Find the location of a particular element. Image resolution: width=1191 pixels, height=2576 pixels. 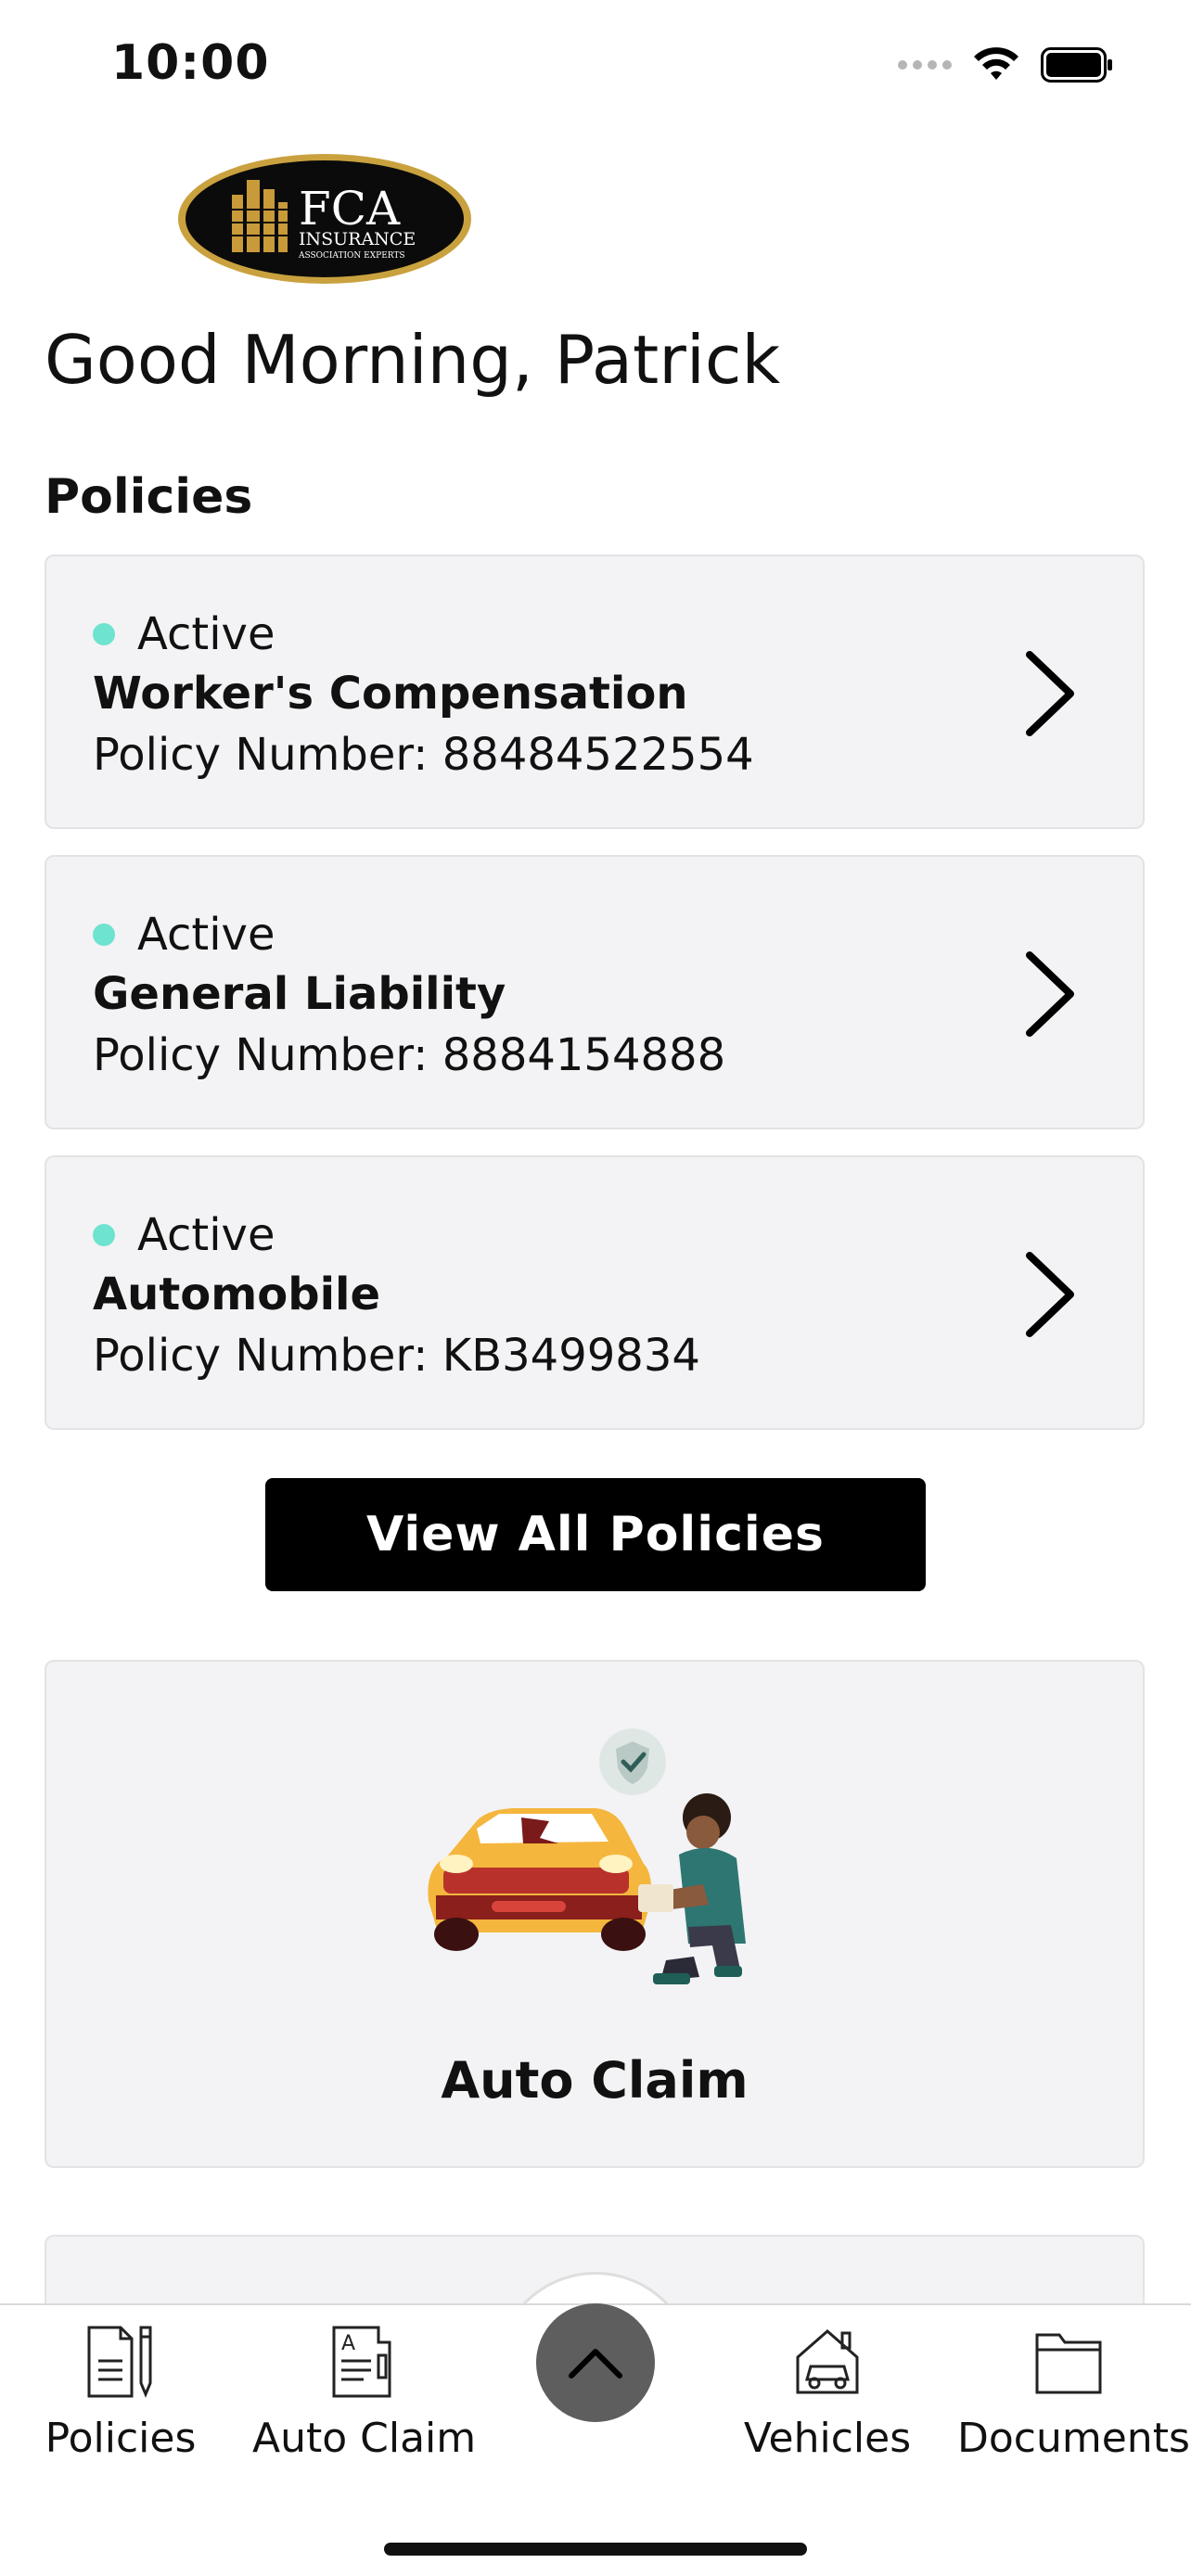

documents-icon is located at coordinates (1068, 2364).